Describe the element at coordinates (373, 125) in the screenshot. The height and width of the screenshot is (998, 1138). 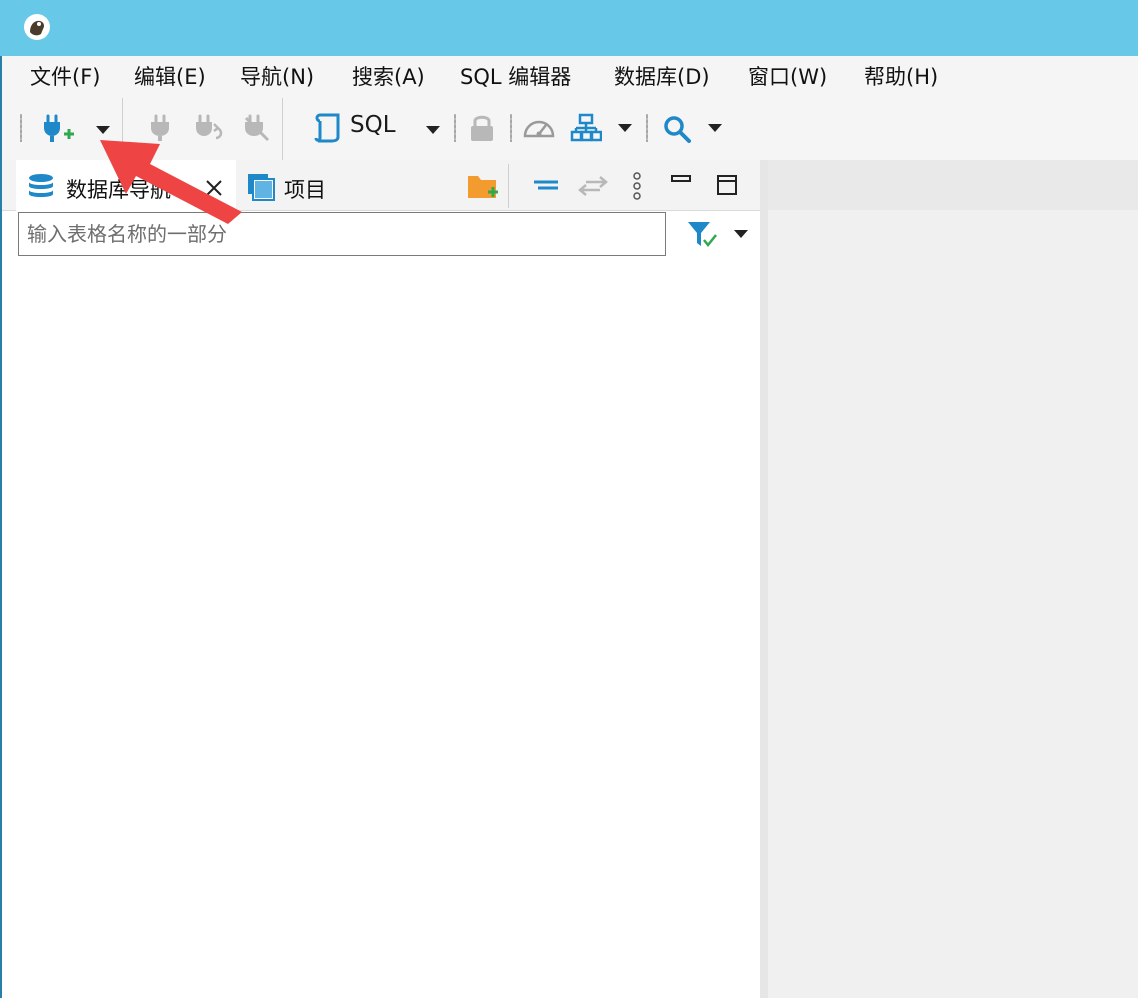
I see `sql-button-label: SQL` at that location.